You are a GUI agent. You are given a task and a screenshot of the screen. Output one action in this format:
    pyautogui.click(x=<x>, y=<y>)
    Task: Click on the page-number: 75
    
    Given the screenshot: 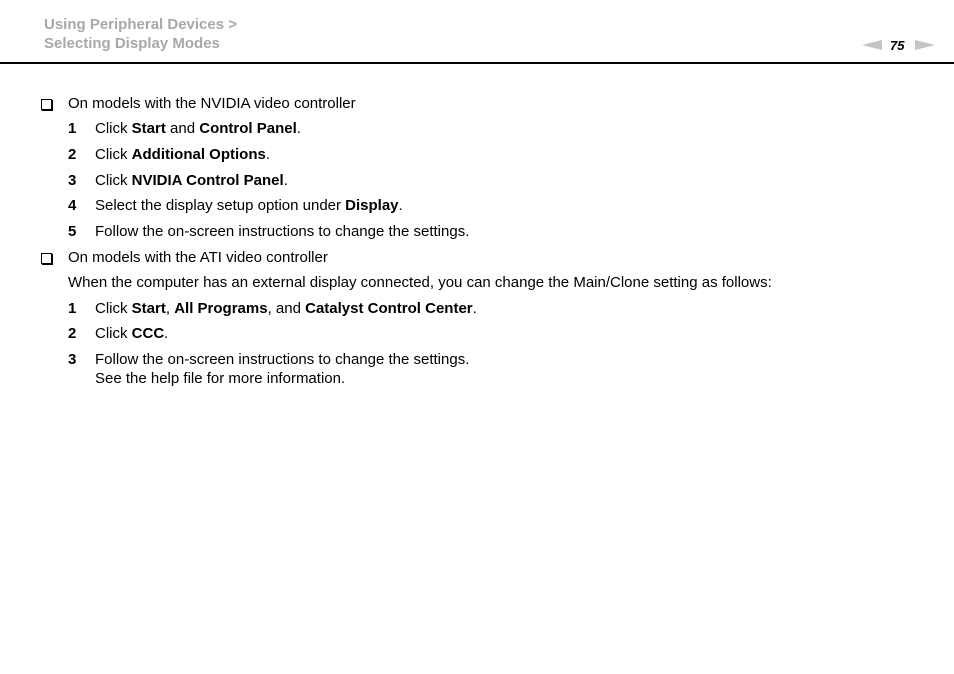 What is the action you would take?
    pyautogui.click(x=897, y=45)
    